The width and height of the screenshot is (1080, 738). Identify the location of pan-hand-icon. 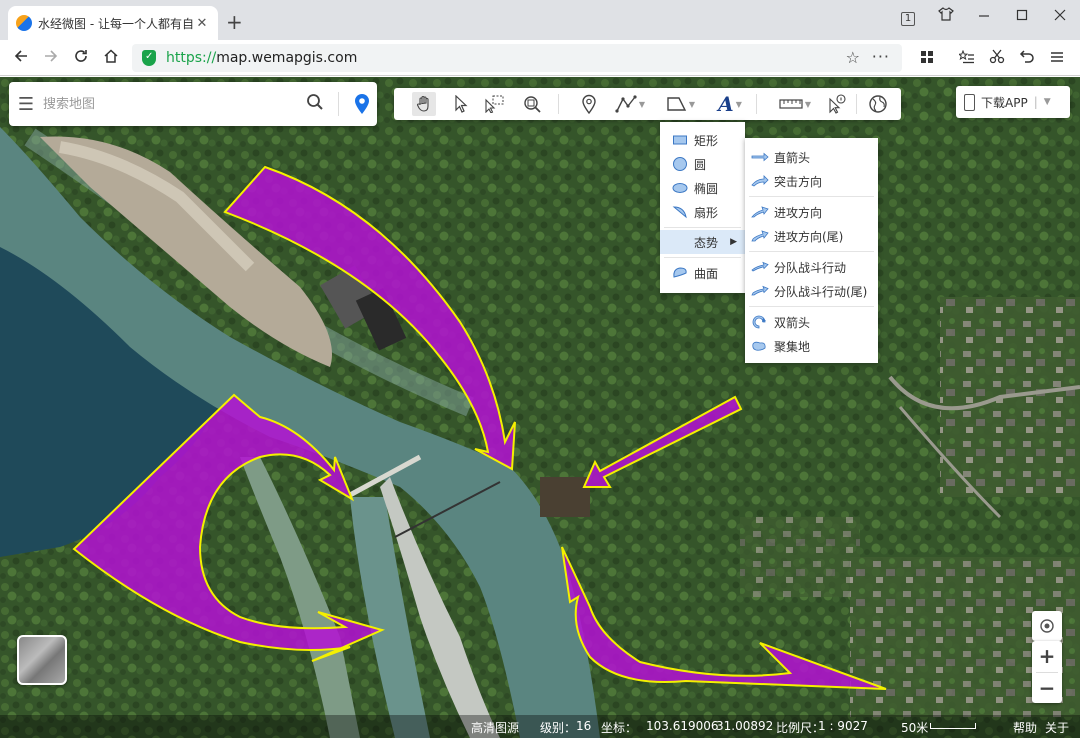
(424, 104).